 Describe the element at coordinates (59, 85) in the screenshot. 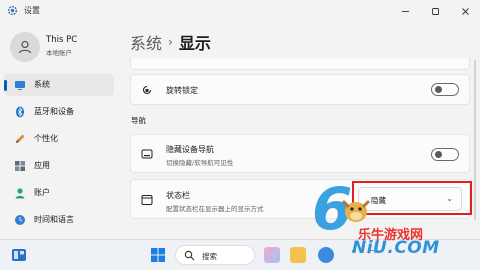

I see `sidebar-item-system: 系统` at that location.